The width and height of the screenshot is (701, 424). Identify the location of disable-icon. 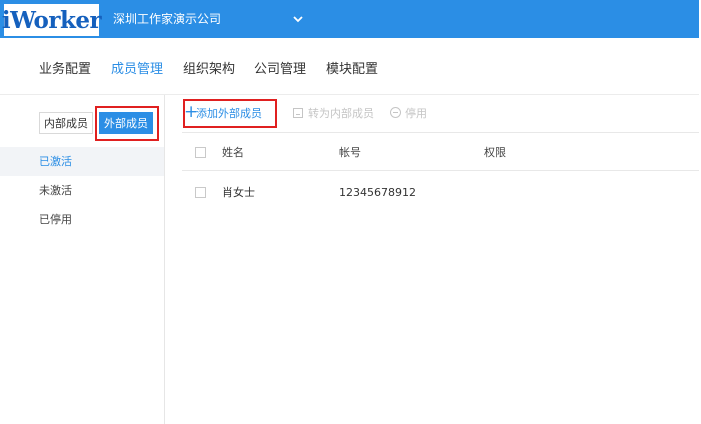
(395, 112).